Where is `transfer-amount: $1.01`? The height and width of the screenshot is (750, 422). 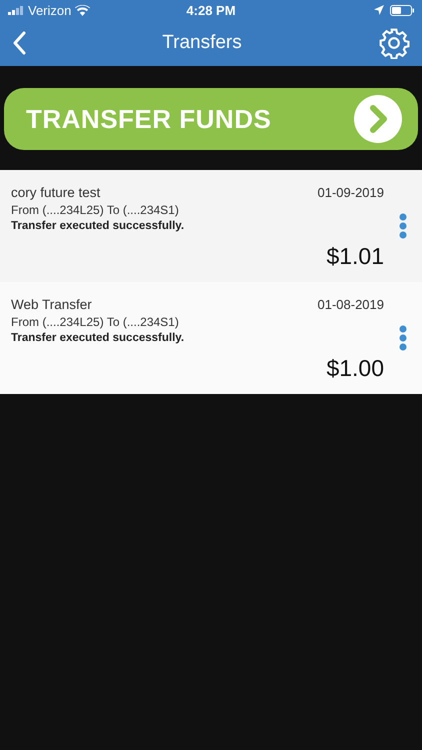 transfer-amount: $1.01 is located at coordinates (355, 256).